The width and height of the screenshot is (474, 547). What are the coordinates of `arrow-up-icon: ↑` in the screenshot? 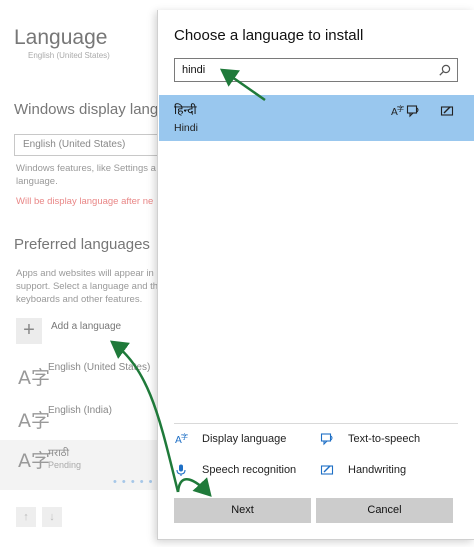 It's located at (26, 517).